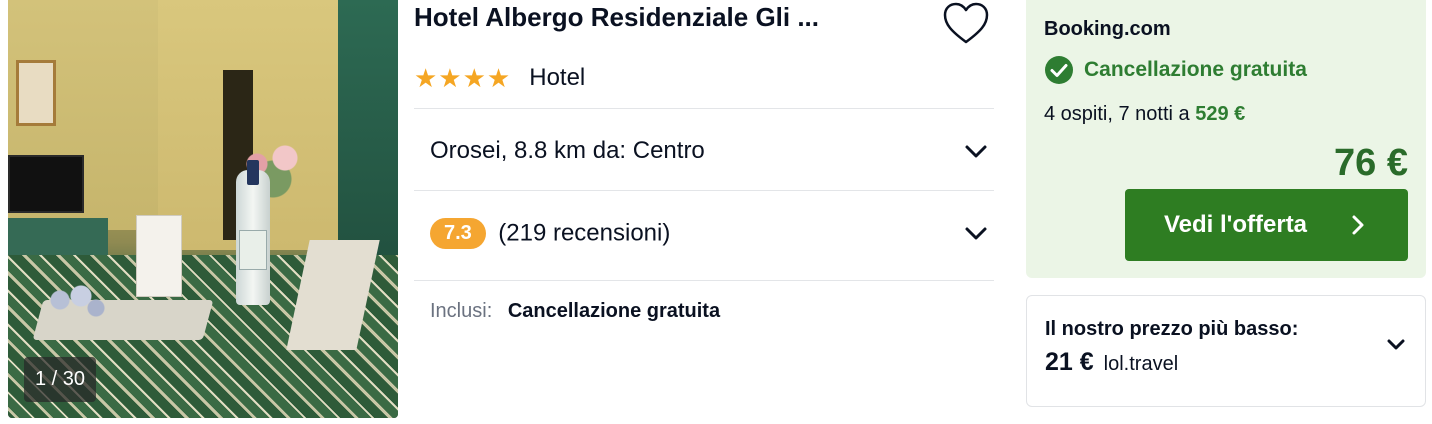  What do you see at coordinates (584, 232) in the screenshot?
I see `review-count: (219 recensioni)` at bounding box center [584, 232].